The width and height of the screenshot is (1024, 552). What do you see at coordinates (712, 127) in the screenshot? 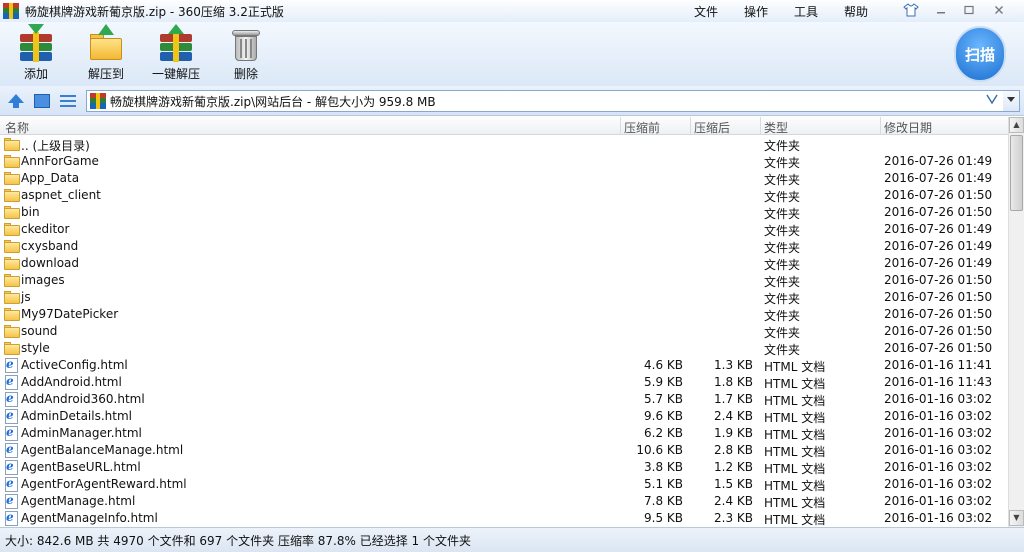
I see `column-compressed: 压缩后` at bounding box center [712, 127].